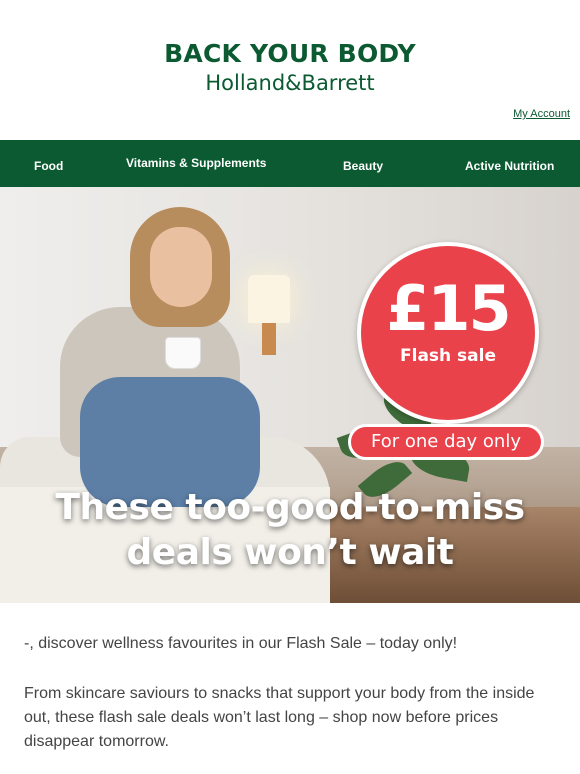  What do you see at coordinates (509, 166) in the screenshot?
I see `nav-item-active-nutrition: Active Nutrition` at bounding box center [509, 166].